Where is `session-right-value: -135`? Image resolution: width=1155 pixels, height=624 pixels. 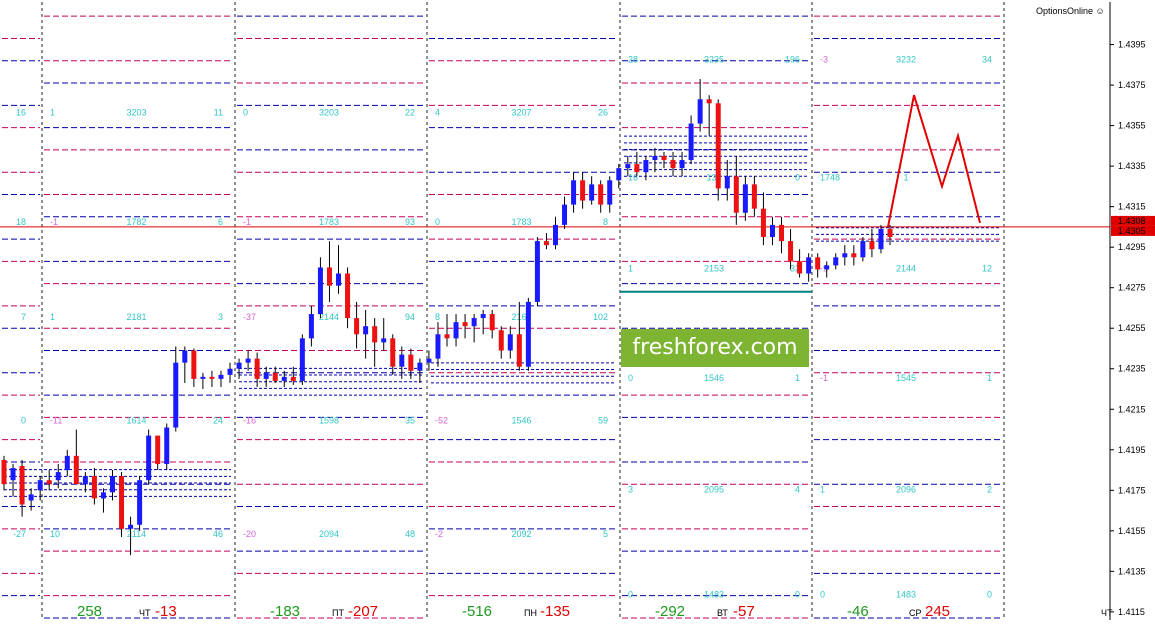 session-right-value: -135 is located at coordinates (555, 611).